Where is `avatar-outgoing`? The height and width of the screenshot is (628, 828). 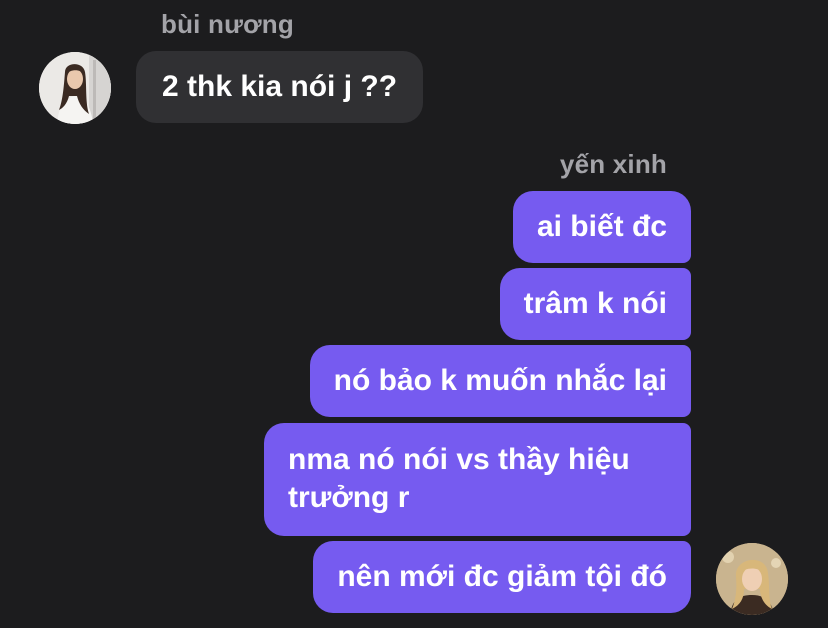 avatar-outgoing is located at coordinates (752, 579).